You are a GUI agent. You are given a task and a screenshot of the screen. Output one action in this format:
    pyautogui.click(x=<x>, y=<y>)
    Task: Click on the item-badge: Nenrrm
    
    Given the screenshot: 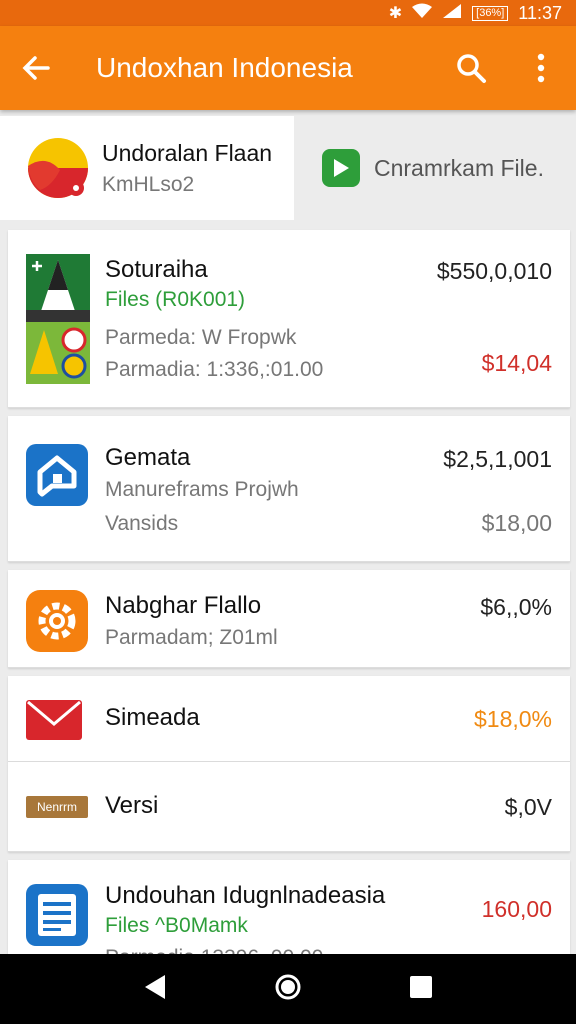 What is the action you would take?
    pyautogui.click(x=57, y=807)
    